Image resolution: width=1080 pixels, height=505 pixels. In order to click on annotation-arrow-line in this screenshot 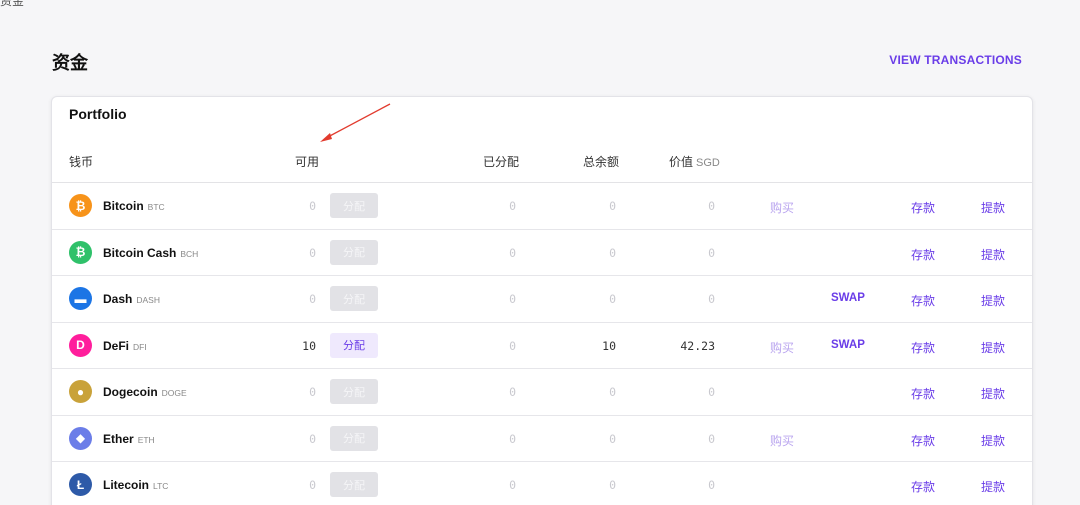, I will do `click(358, 121)`.